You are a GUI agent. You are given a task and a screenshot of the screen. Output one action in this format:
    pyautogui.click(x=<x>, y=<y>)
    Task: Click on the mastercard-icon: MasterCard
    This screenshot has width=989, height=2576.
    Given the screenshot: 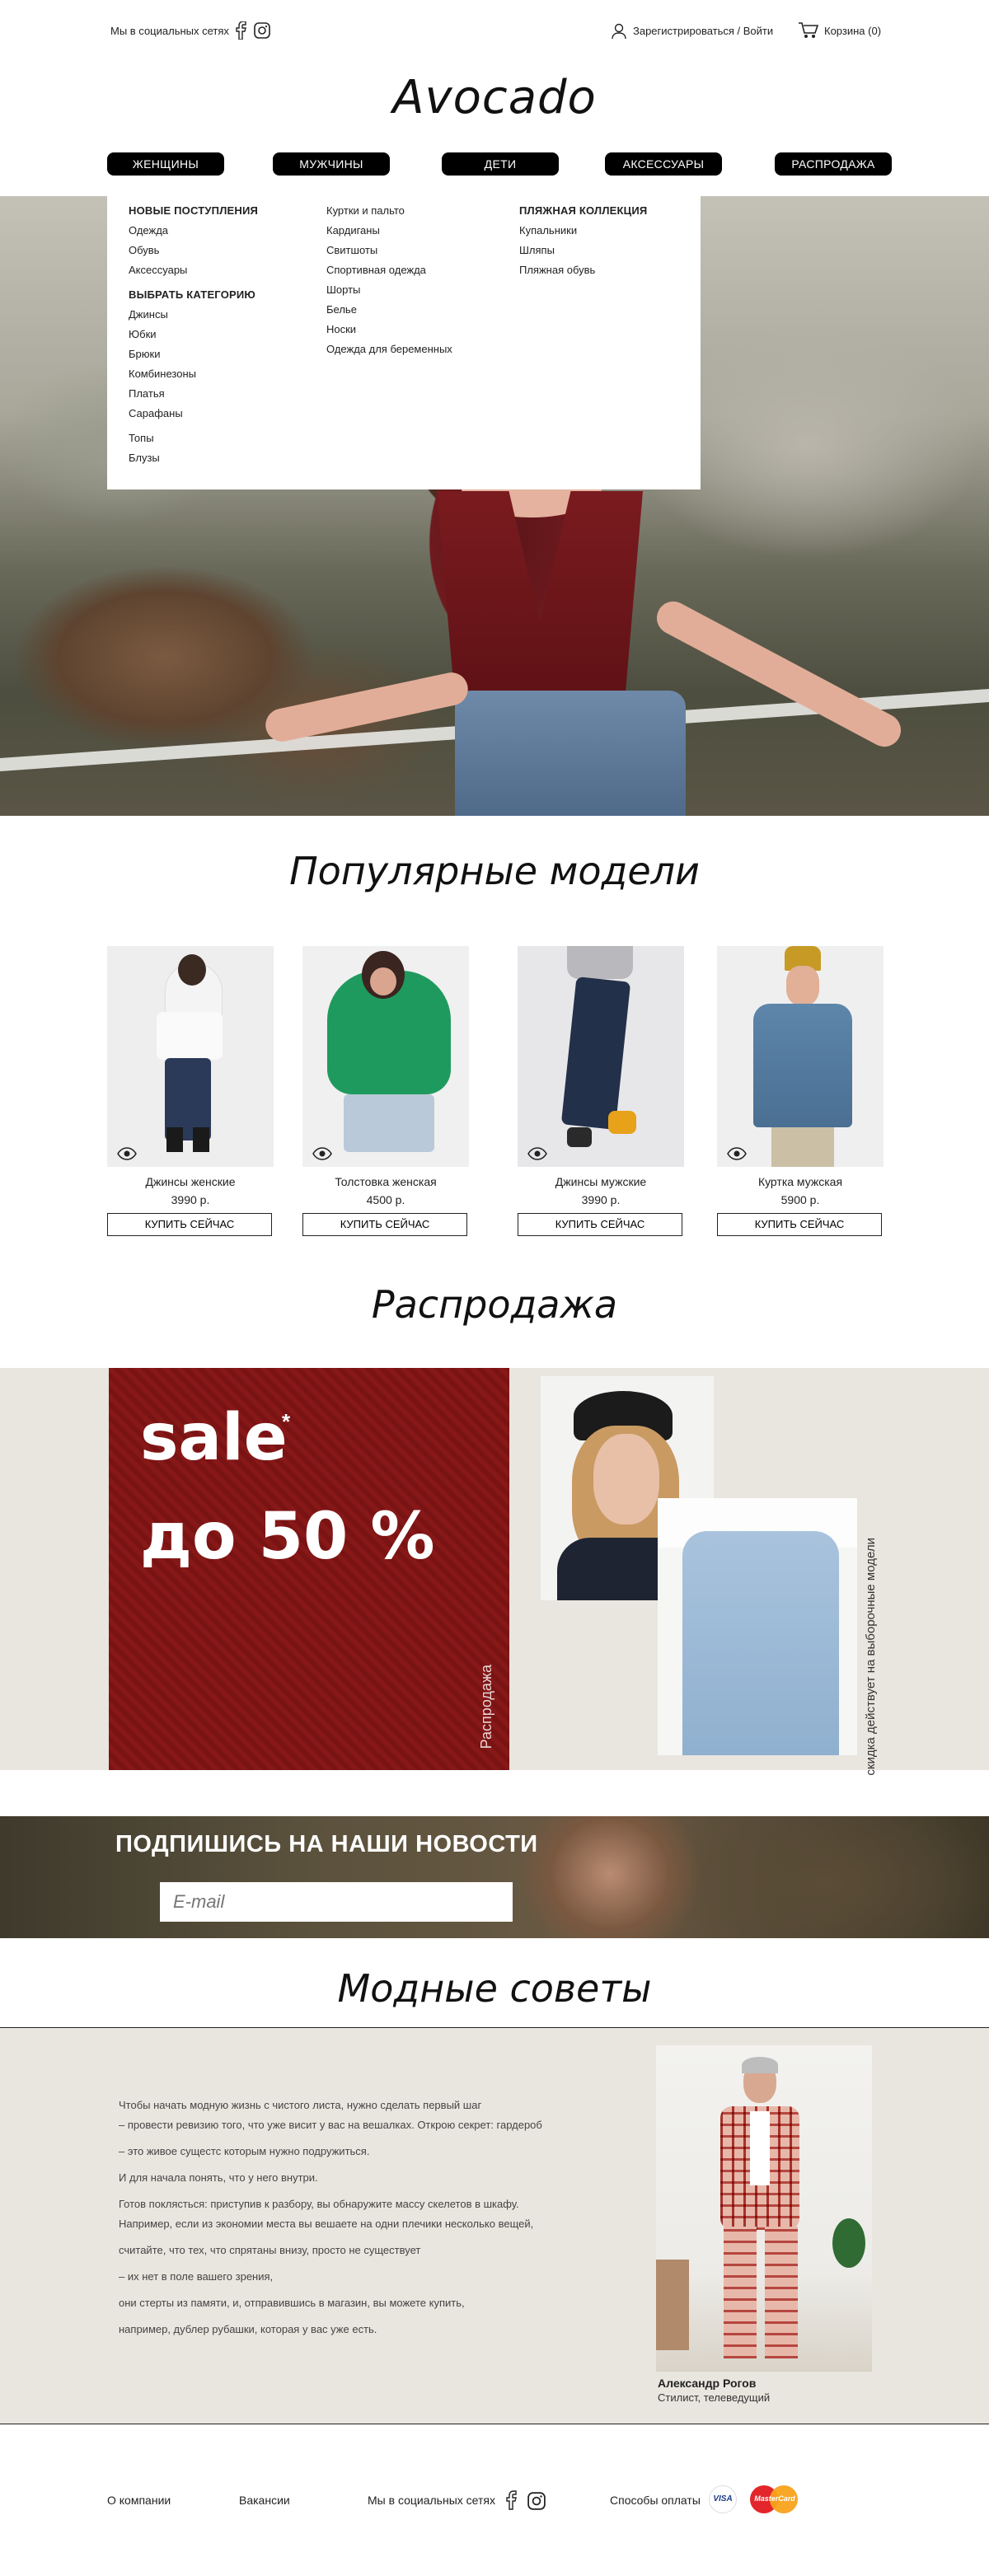 What is the action you would take?
    pyautogui.click(x=775, y=2499)
    